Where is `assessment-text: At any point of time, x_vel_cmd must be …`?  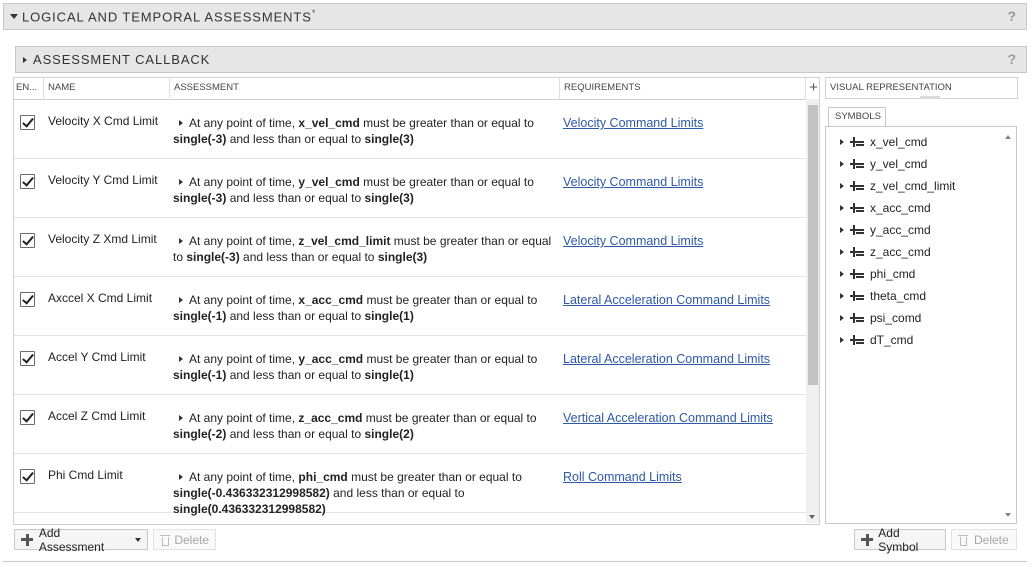
assessment-text: At any point of time, x_vel_cmd must be … is located at coordinates (365, 131).